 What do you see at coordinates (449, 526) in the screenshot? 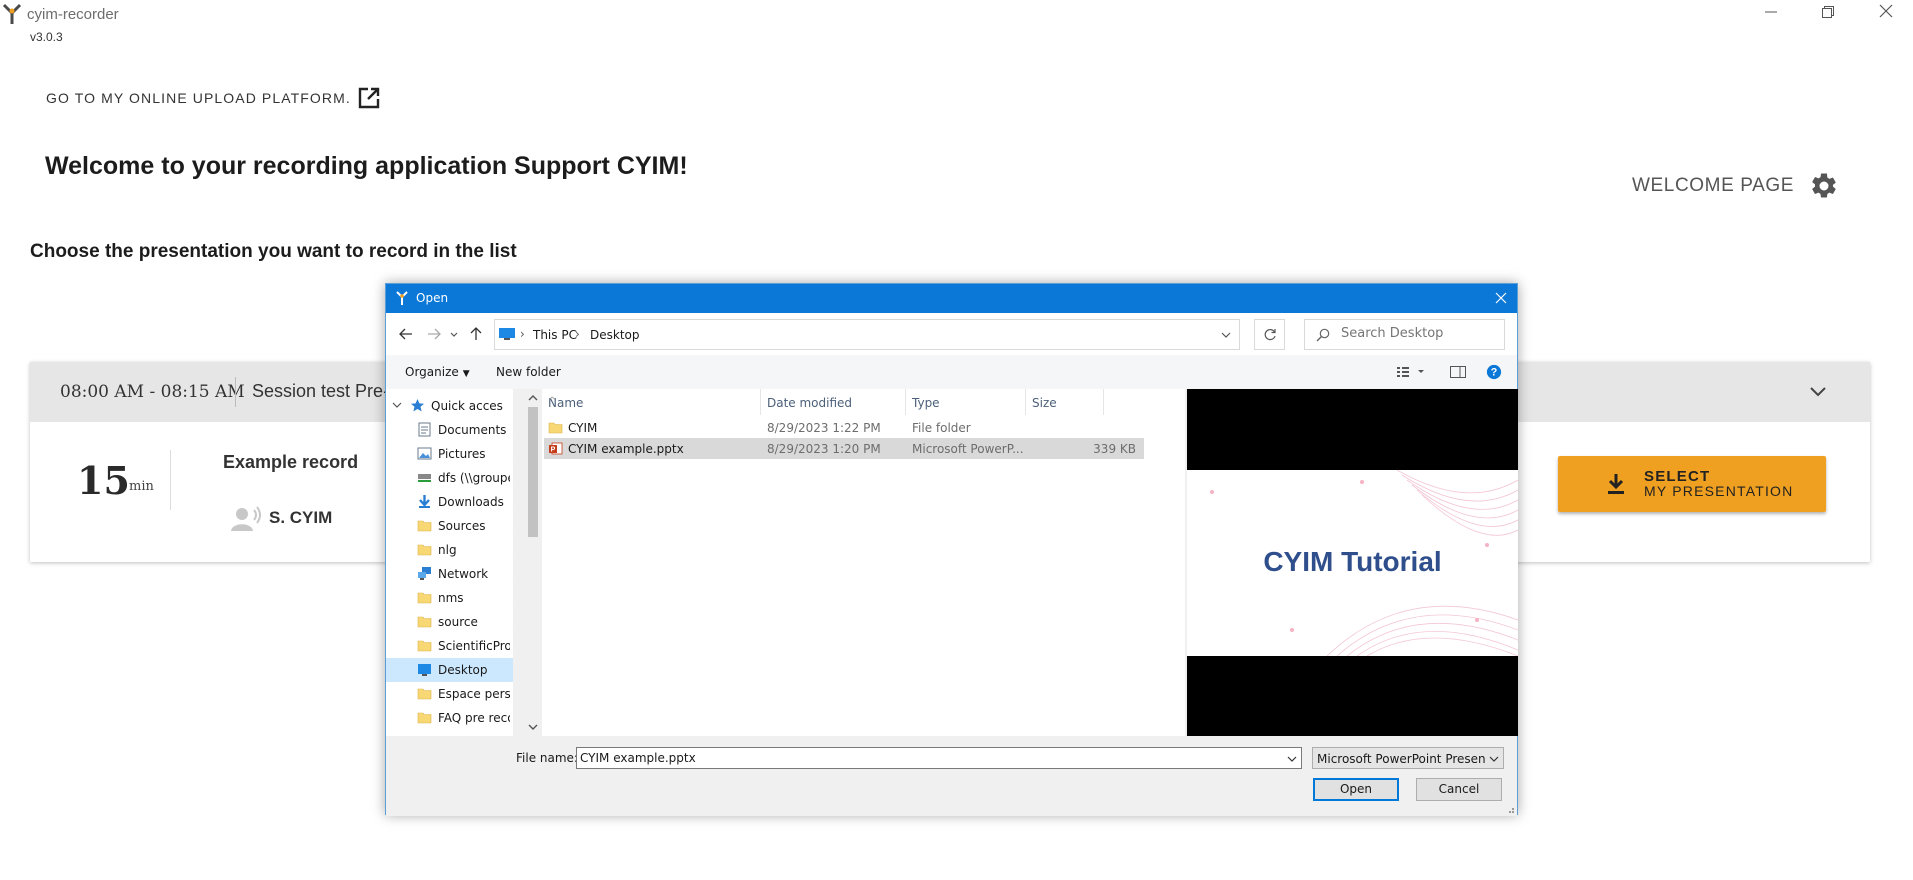
I see `nav-item-sources: Sources 📌` at bounding box center [449, 526].